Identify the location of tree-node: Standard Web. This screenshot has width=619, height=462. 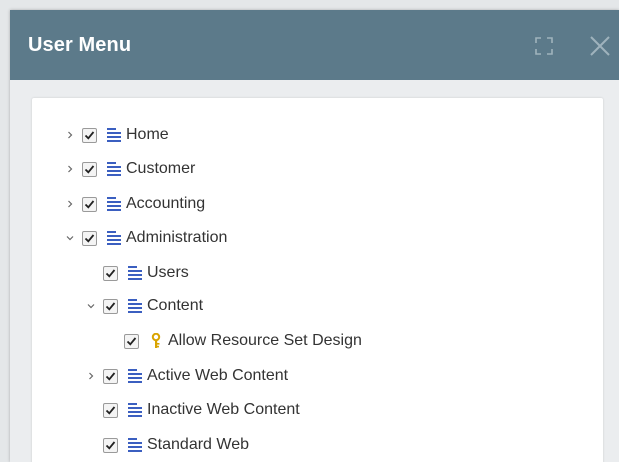
(166, 445).